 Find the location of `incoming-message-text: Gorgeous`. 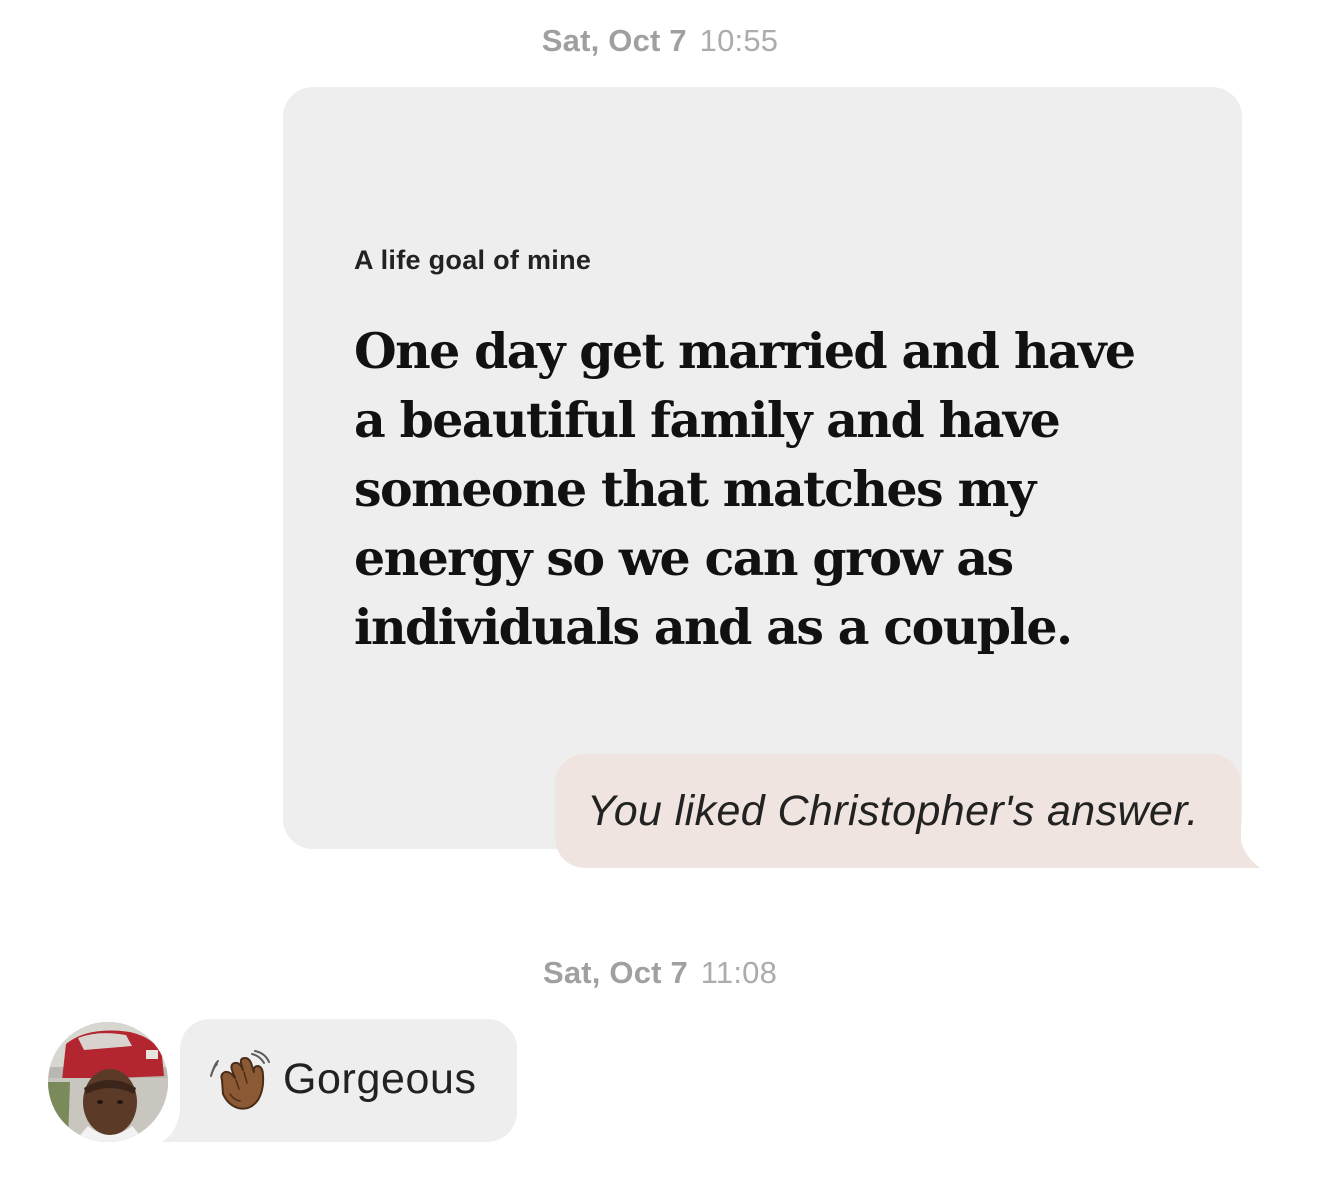

incoming-message-text: Gorgeous is located at coordinates (380, 1079).